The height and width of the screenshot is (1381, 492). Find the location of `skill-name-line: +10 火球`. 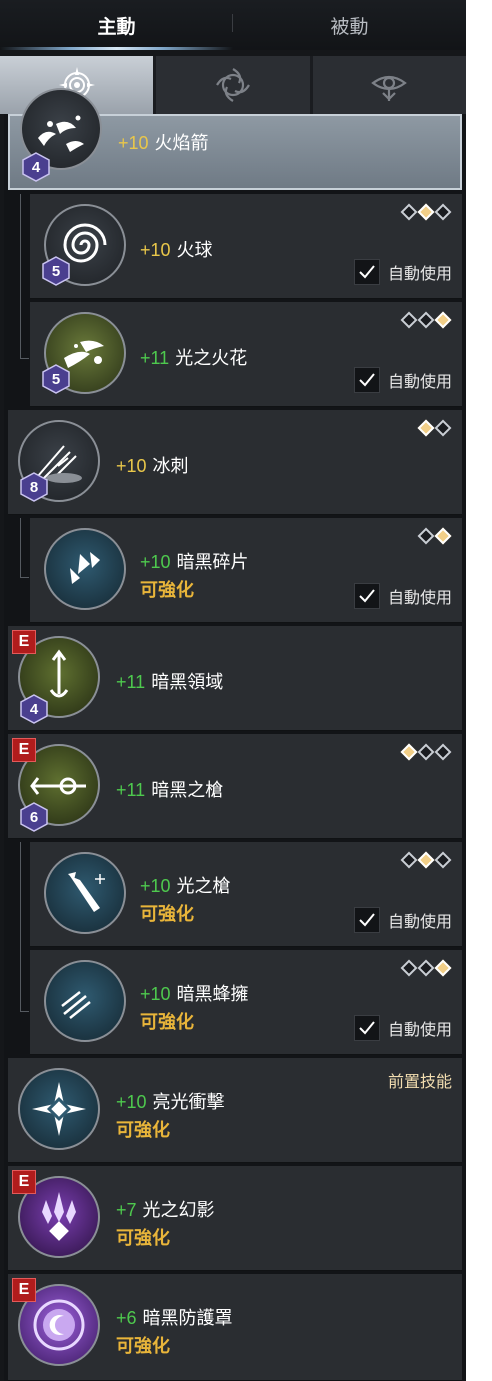

skill-name-line: +10 火球 is located at coordinates (176, 249).